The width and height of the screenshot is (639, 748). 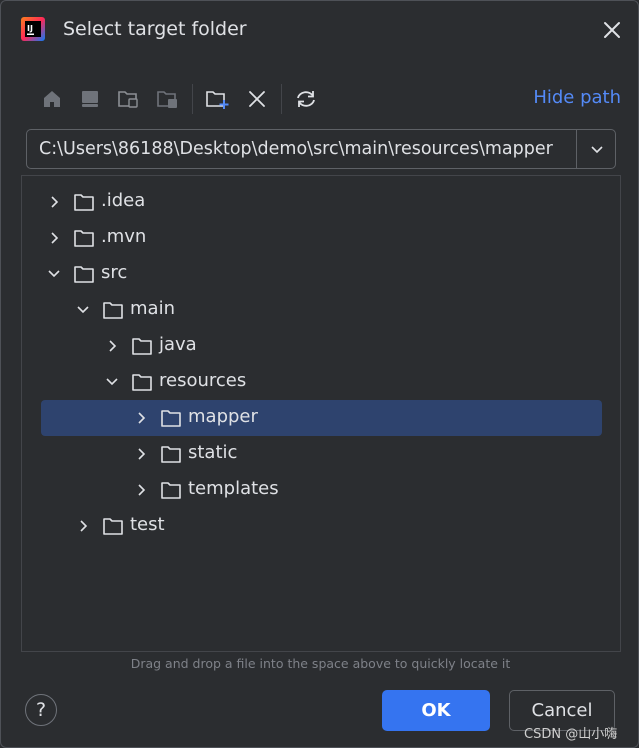 I want to click on desktop-button, so click(x=90, y=99).